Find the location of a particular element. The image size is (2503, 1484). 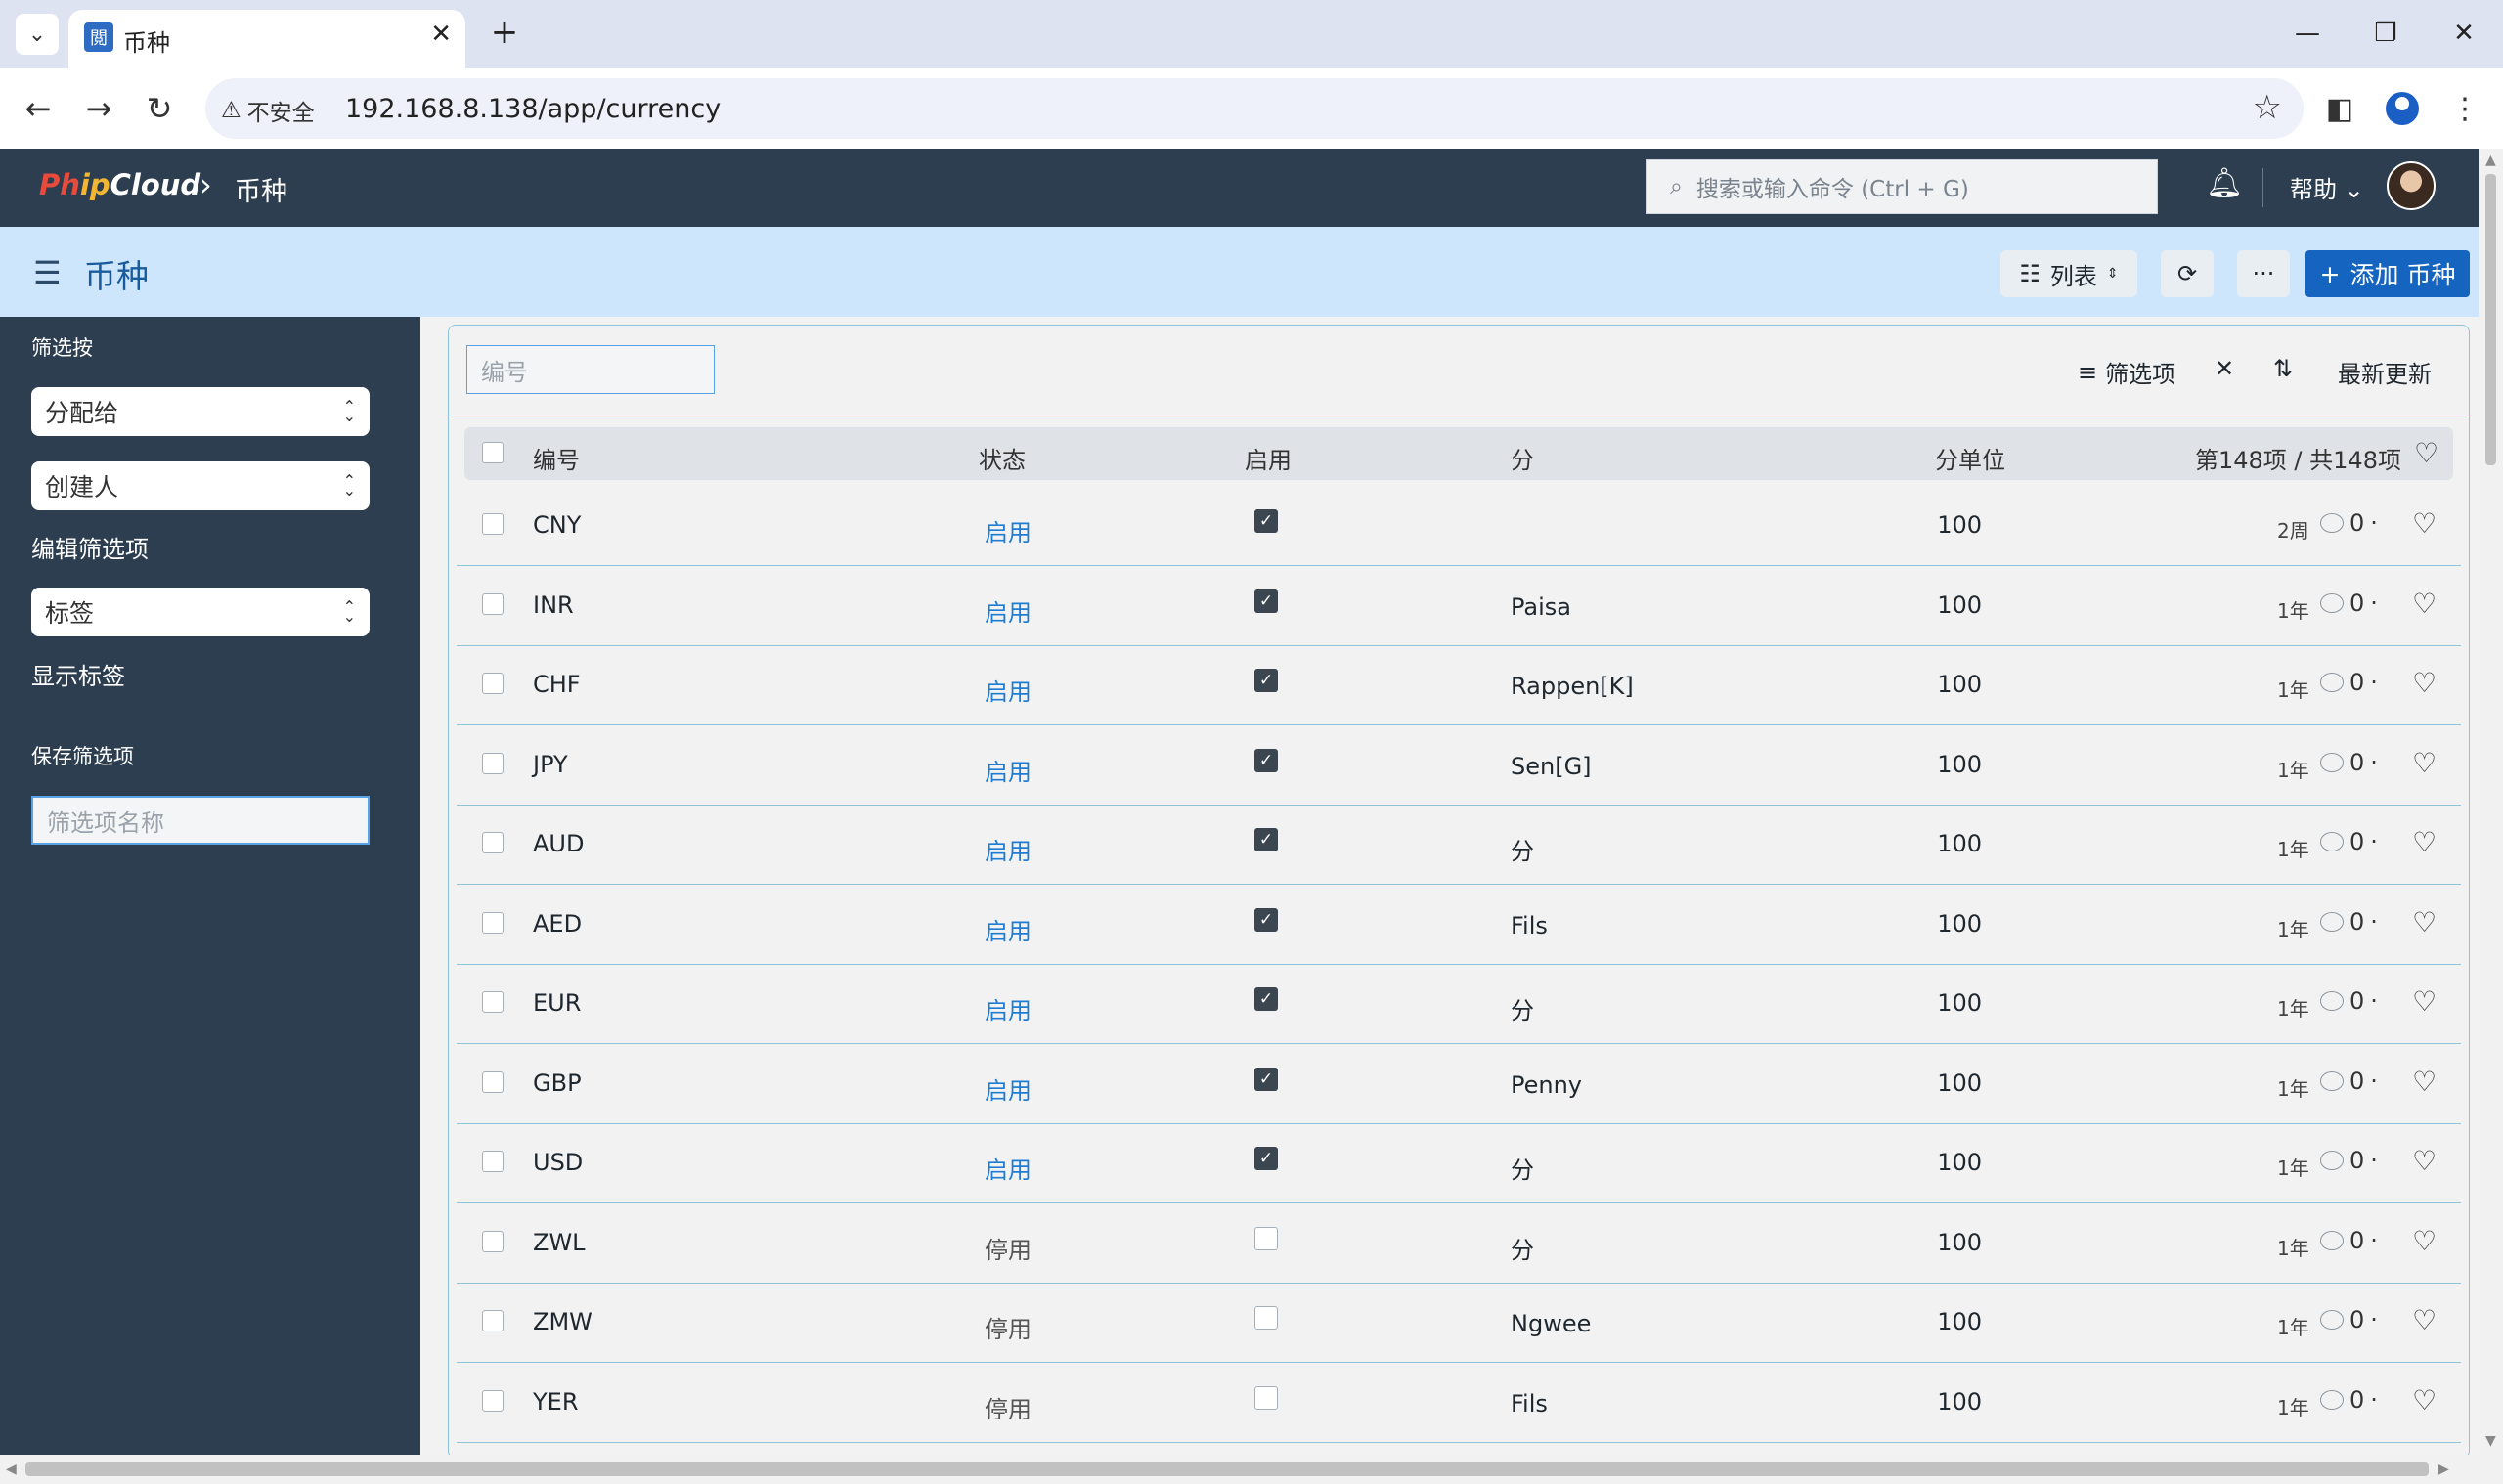

profile-icon is located at coordinates (2402, 108).